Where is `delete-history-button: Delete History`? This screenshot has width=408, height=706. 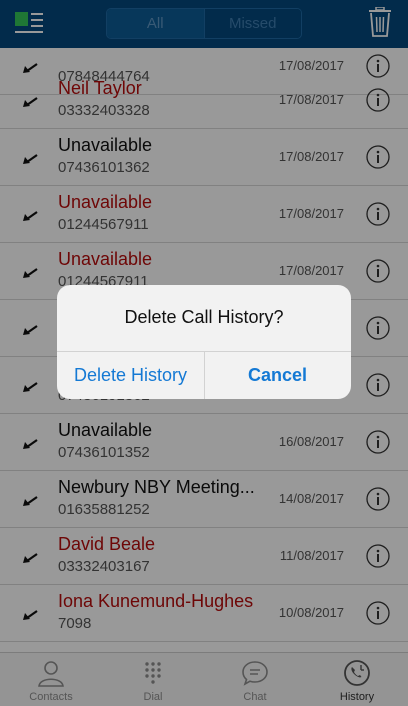 delete-history-button: Delete History is located at coordinates (130, 375).